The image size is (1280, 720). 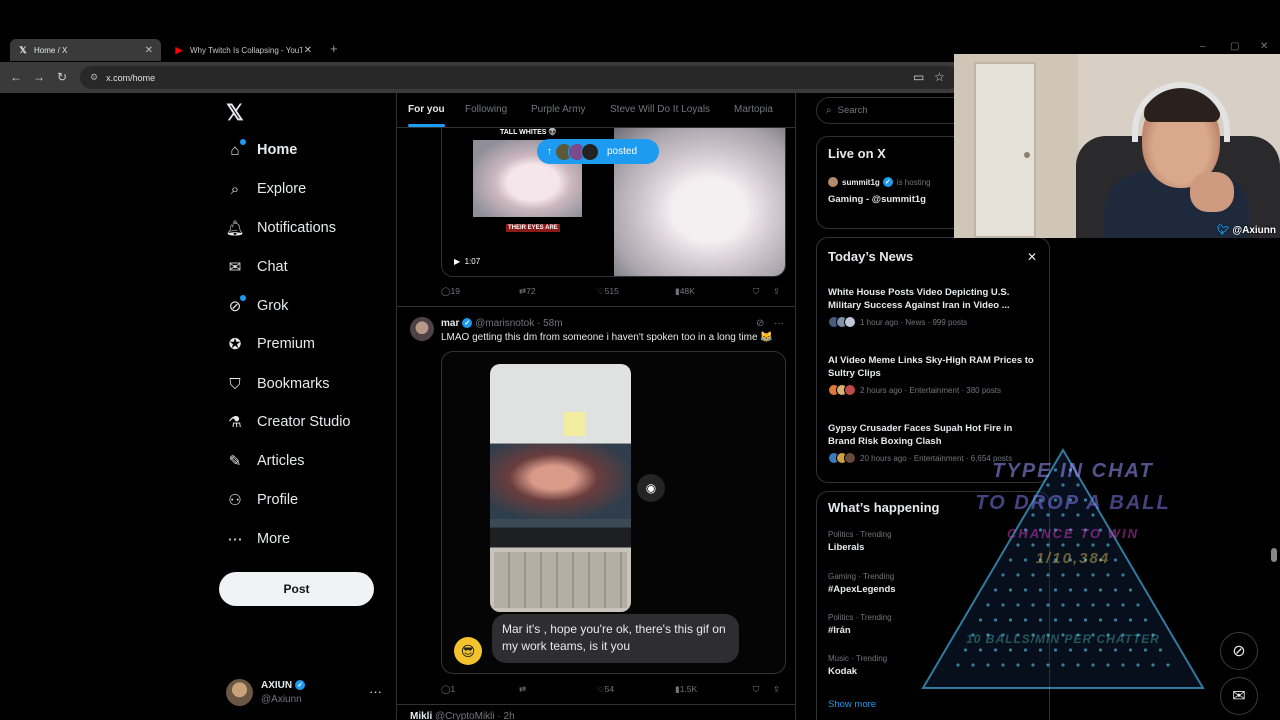 I want to click on sticky-note, so click(x=575, y=424).